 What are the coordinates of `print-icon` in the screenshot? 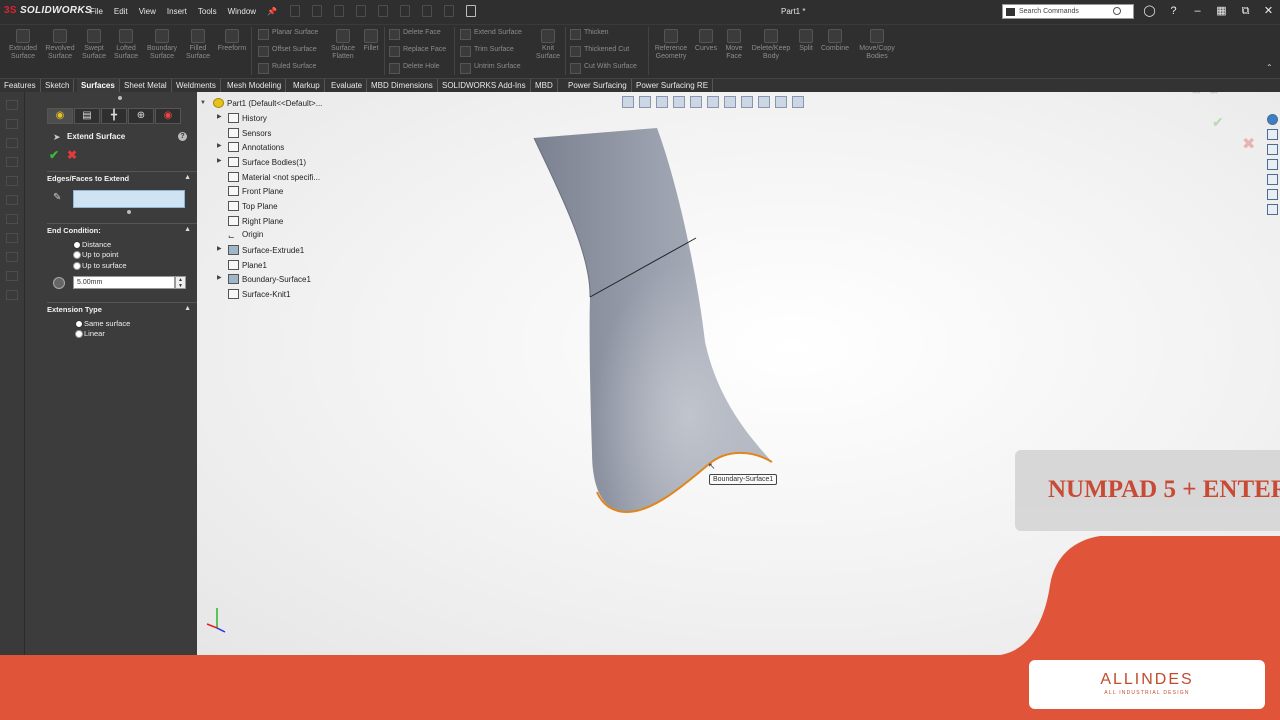 It's located at (361, 11).